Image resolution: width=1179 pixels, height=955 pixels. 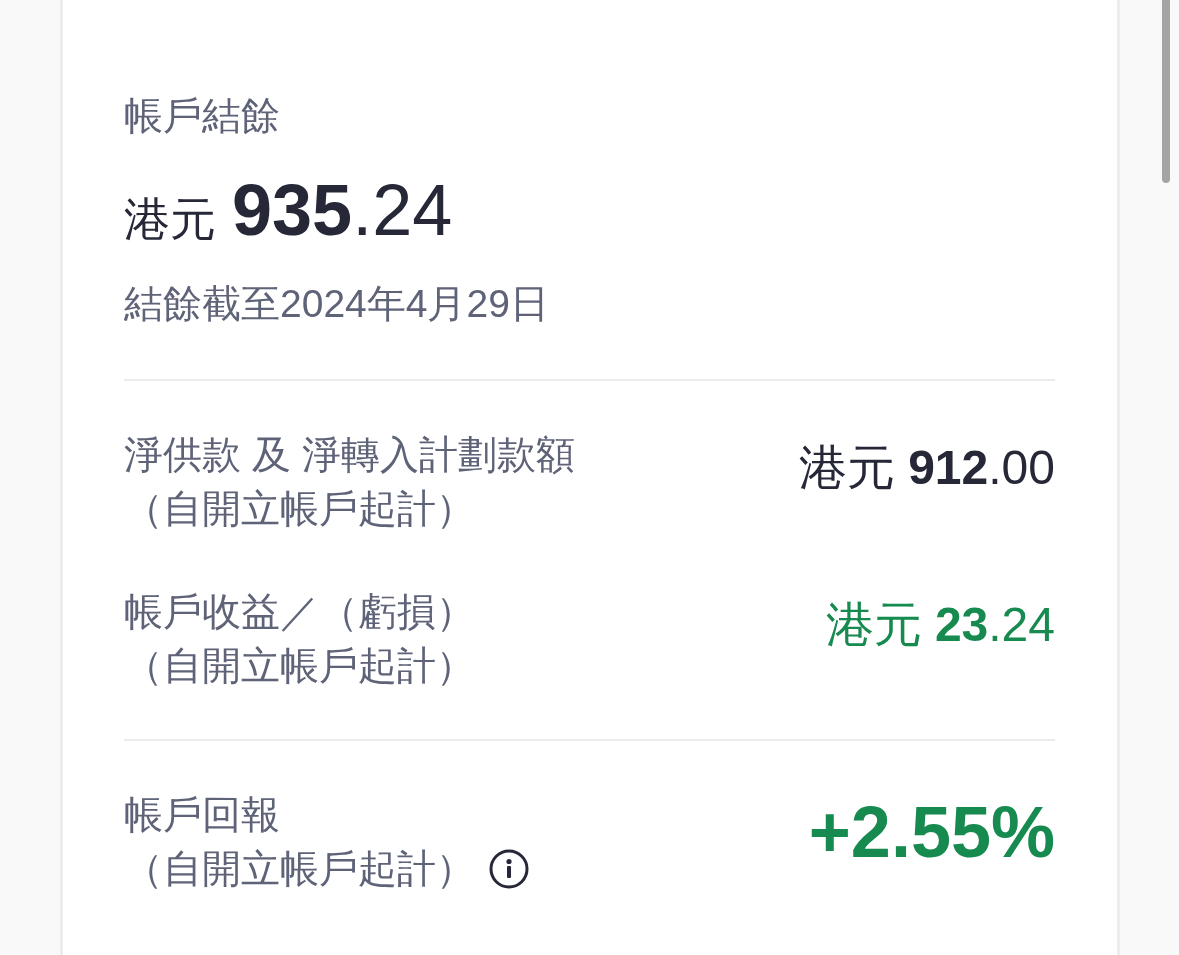 I want to click on currency-label: 港元, so click(x=170, y=219).